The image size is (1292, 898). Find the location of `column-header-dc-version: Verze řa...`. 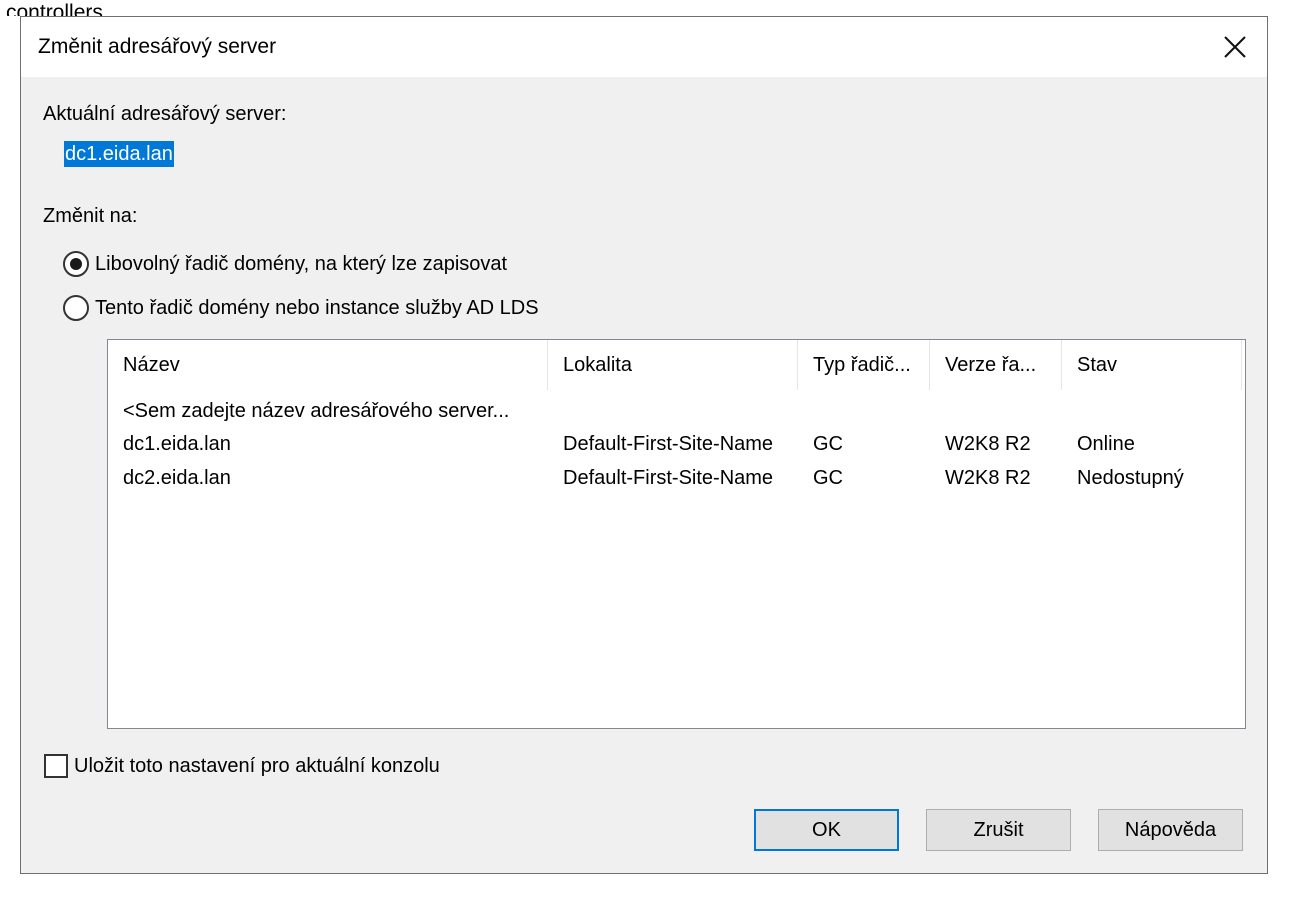

column-header-dc-version: Verze řa... is located at coordinates (996, 365).